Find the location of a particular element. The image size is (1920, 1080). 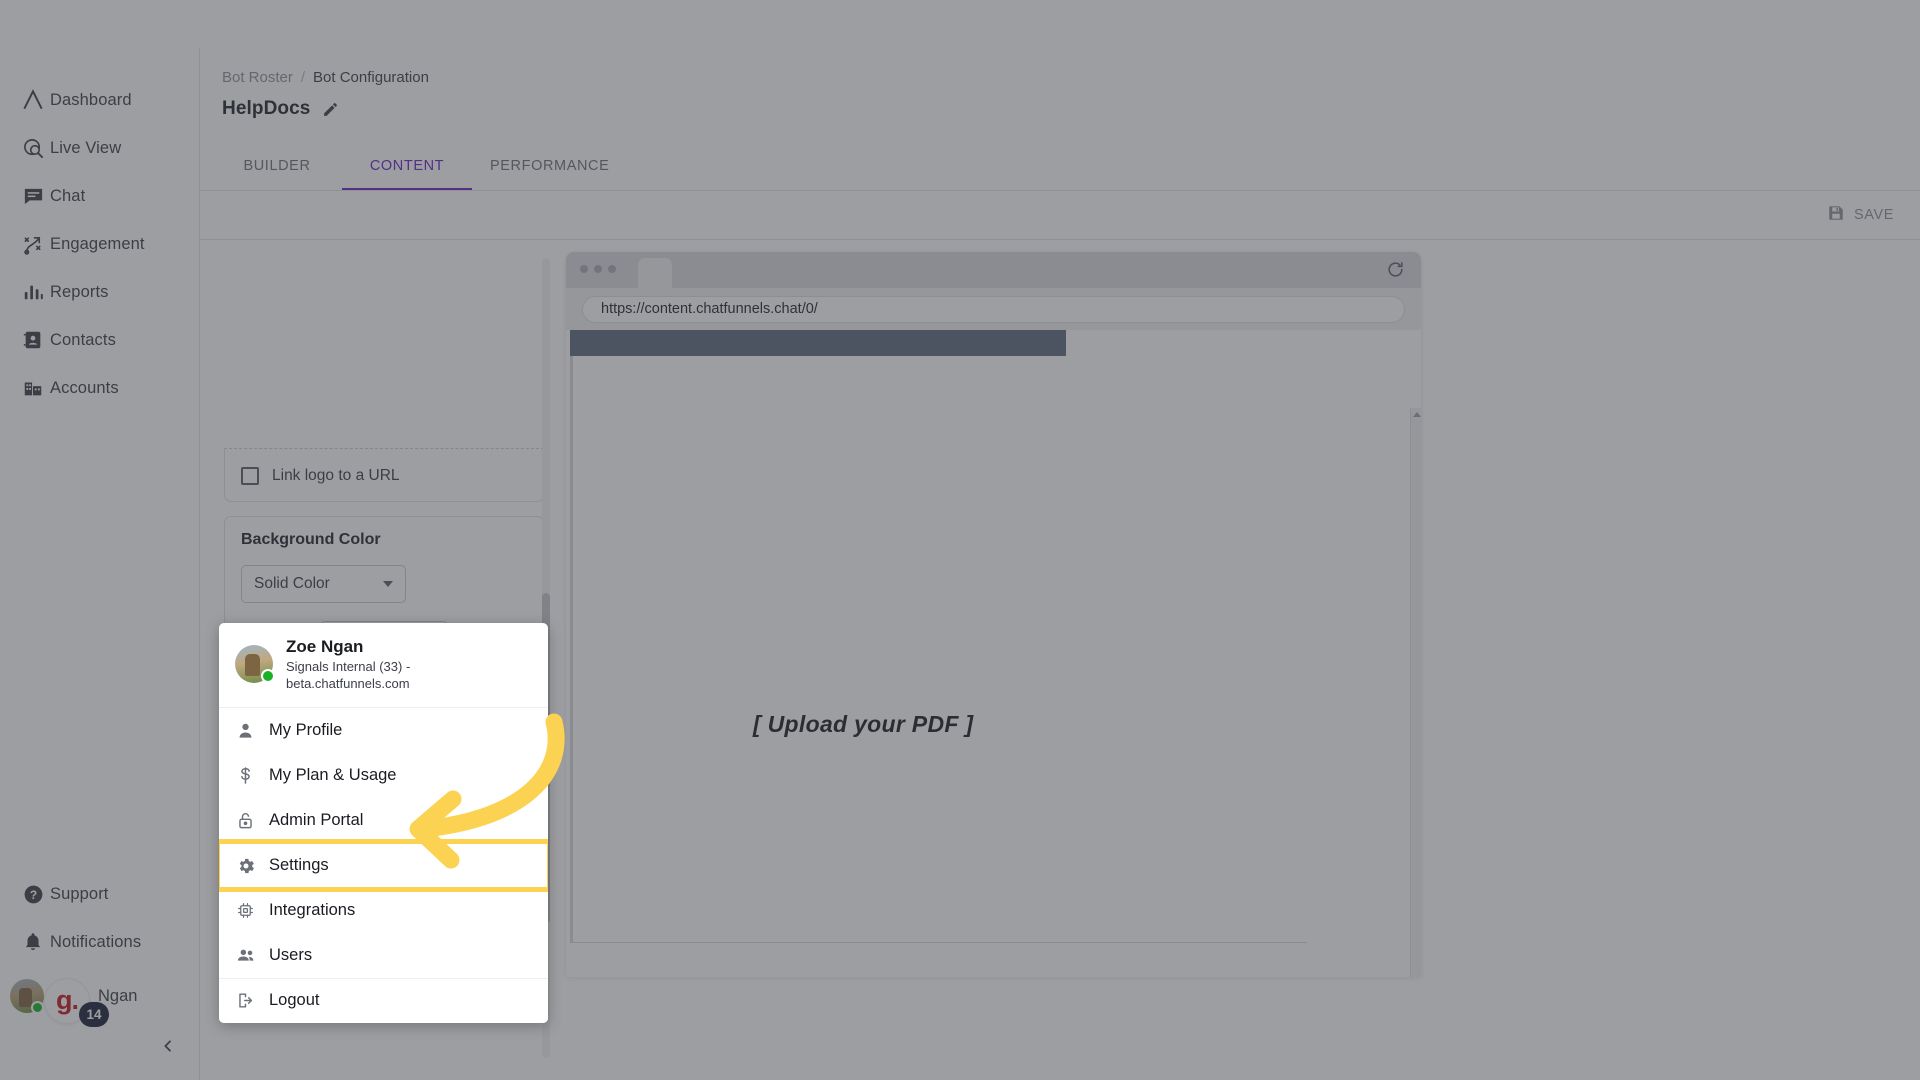

chip-icon is located at coordinates (252, 910).